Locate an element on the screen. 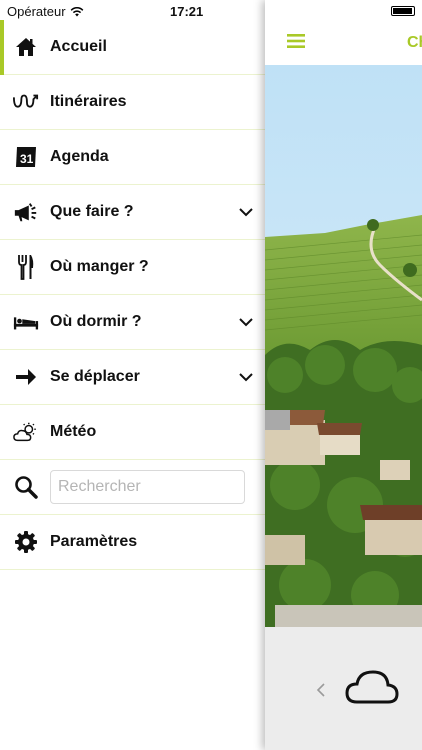 Image resolution: width=422 pixels, height=750 pixels. menu-item-search: Rechercher is located at coordinates (132, 487).